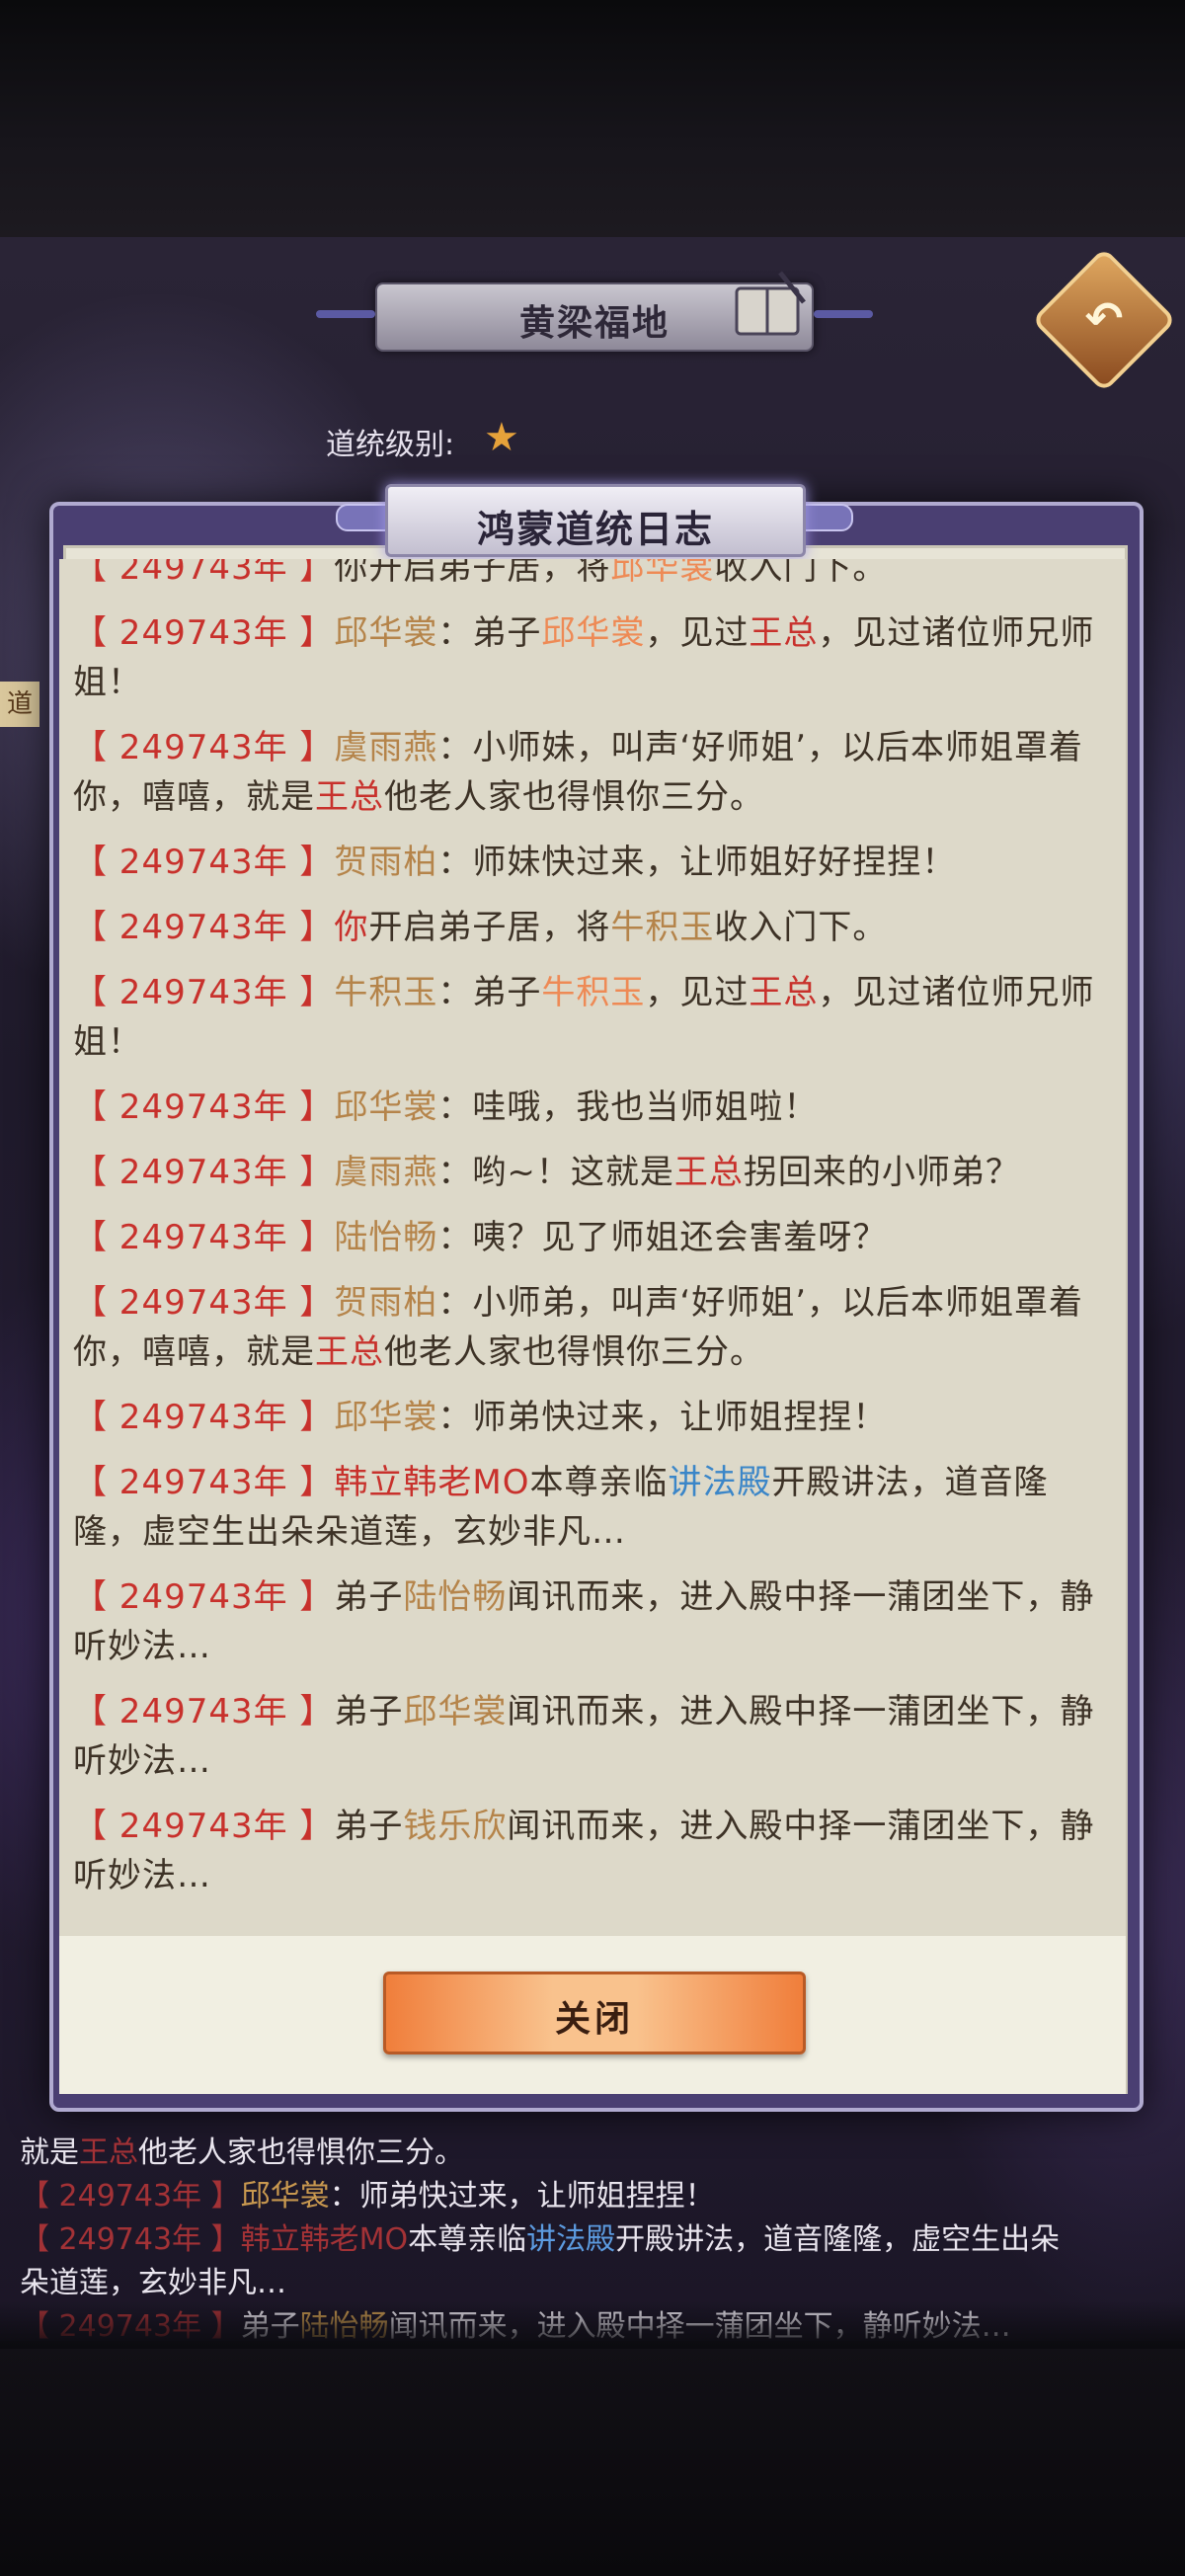  I want to click on log-text: 拐回来的小师弟？, so click(882, 1172).